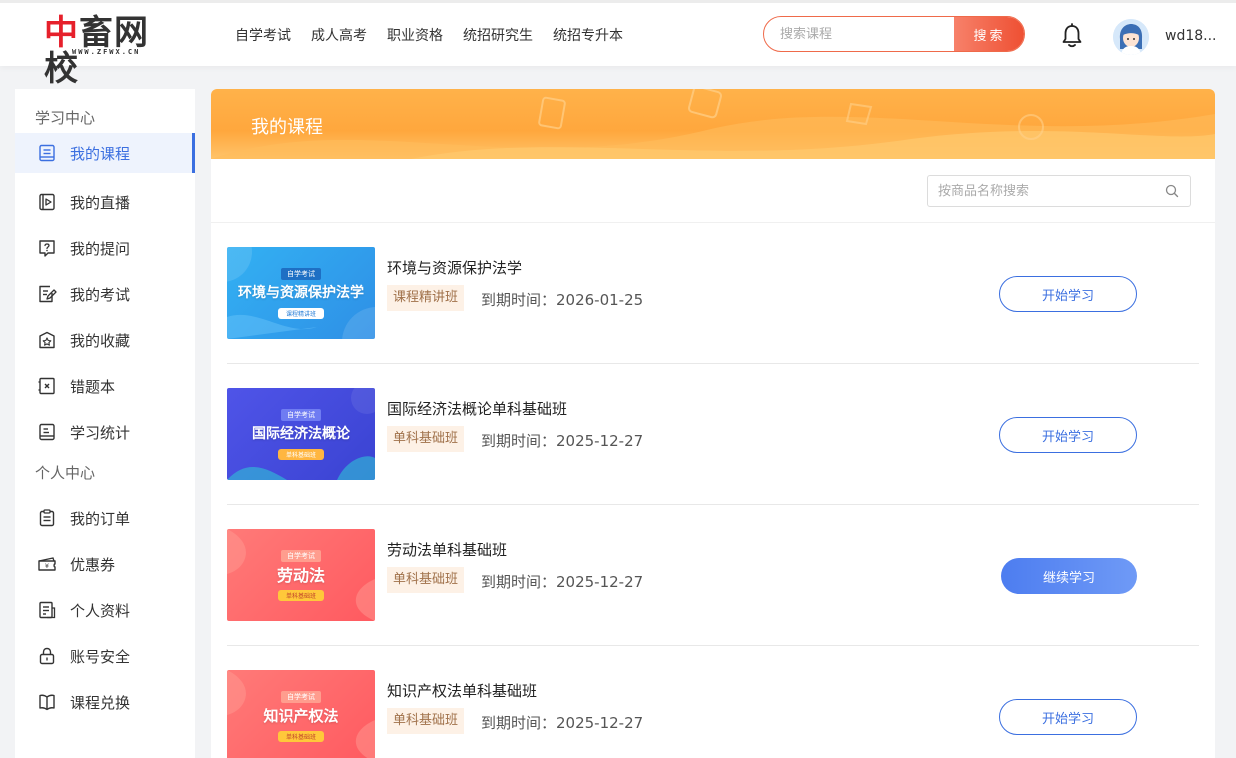 This screenshot has height=758, width=1236. I want to click on avatar, so click(1131, 37).